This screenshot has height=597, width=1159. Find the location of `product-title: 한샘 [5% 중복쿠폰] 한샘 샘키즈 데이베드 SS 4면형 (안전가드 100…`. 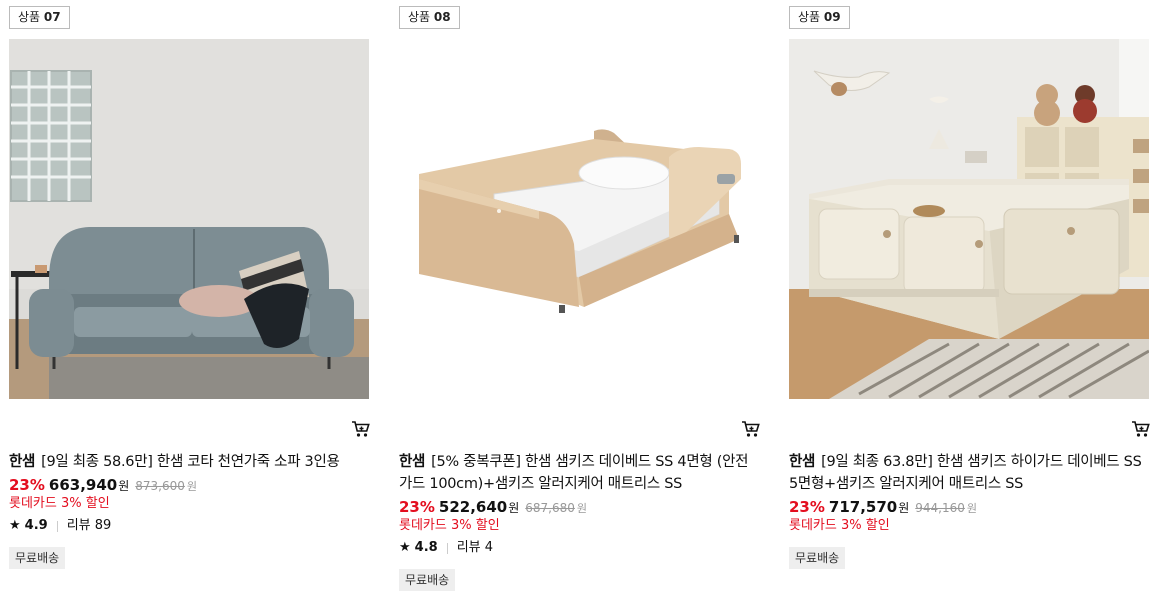

product-title: 한샘 [5% 중복쿠폰] 한샘 샘키즈 데이베드 SS 4면형 (안전가드 100… is located at coordinates (579, 473).